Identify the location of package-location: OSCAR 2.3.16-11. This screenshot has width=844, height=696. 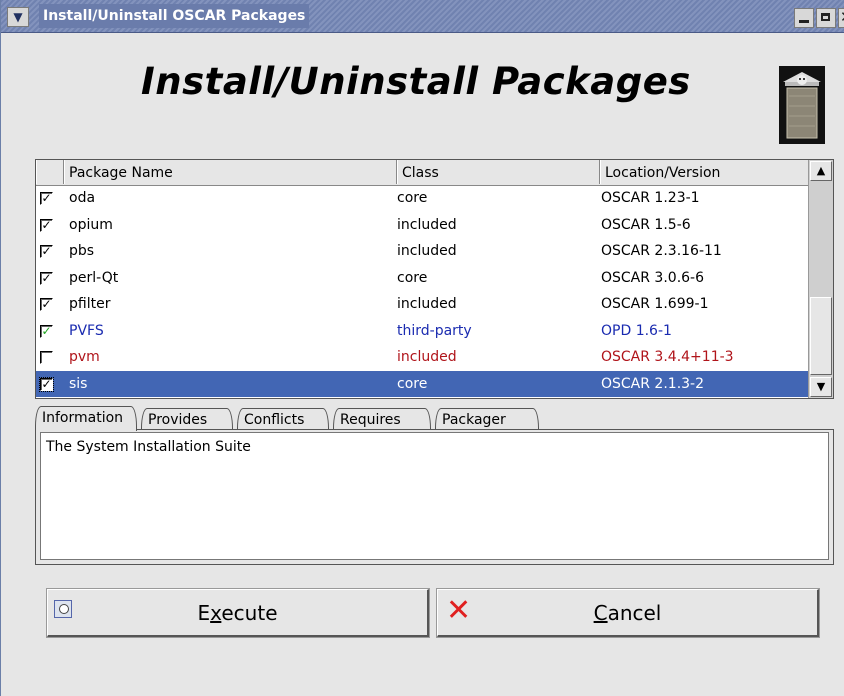
(661, 251).